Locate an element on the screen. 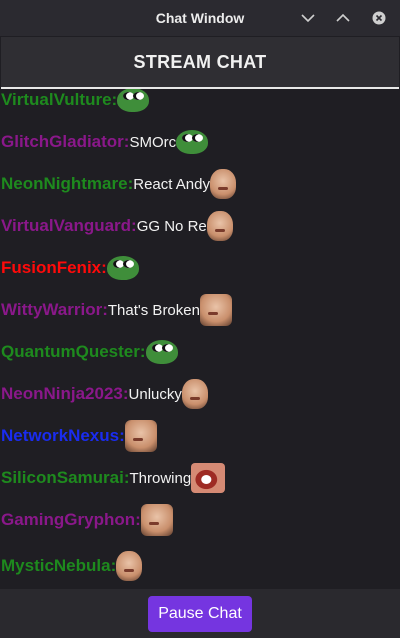 This screenshot has width=400, height=638. chat-message: NetworkNexus: is located at coordinates (79, 436).